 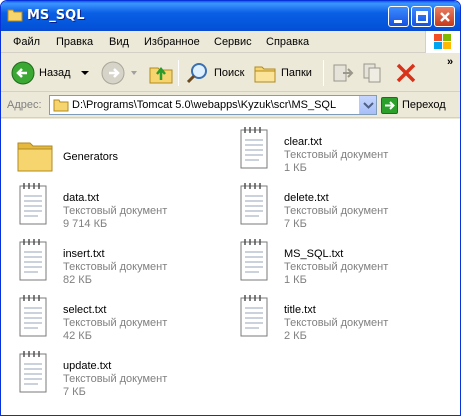 I want to click on menu-view: Вид, so click(x=119, y=42).